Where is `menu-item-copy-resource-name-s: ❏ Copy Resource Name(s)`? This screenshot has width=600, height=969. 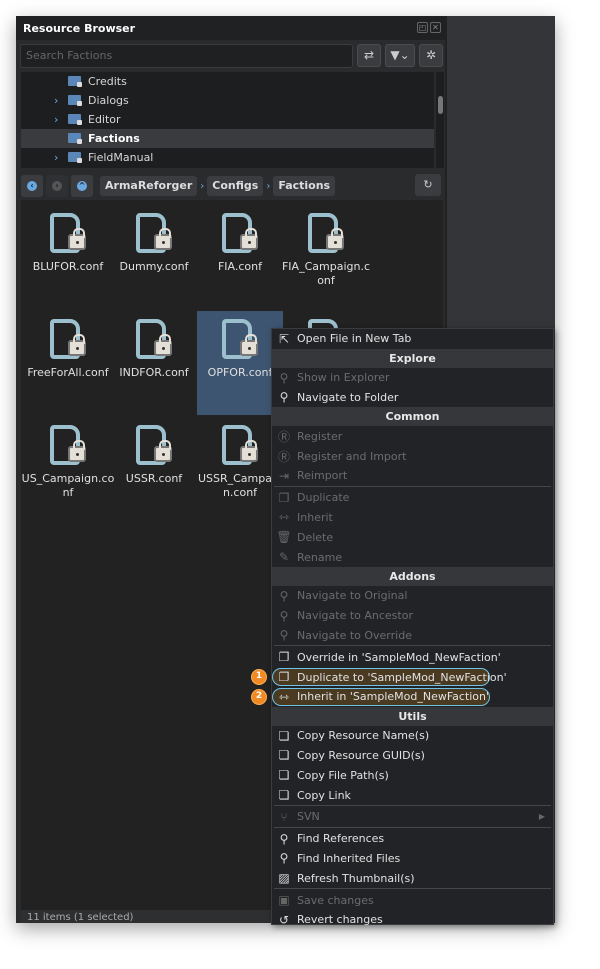 menu-item-copy-resource-name-s: ❏ Copy Resource Name(s) is located at coordinates (412, 736).